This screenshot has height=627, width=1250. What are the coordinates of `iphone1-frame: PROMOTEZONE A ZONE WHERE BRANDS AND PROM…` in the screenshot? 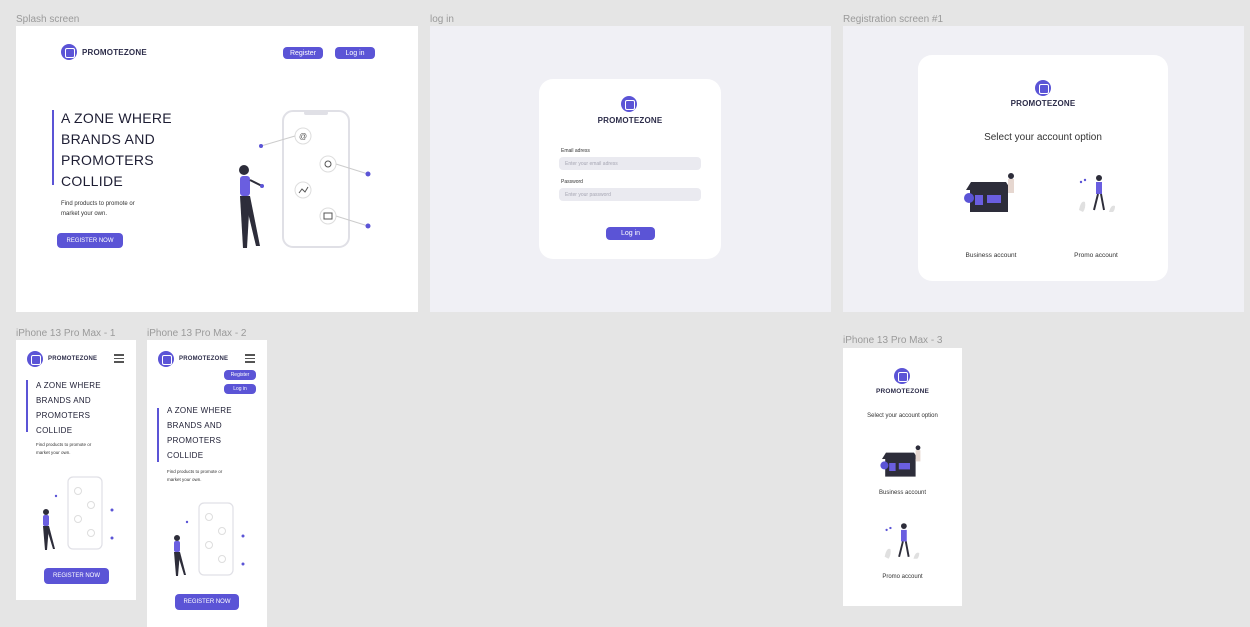 It's located at (76, 470).